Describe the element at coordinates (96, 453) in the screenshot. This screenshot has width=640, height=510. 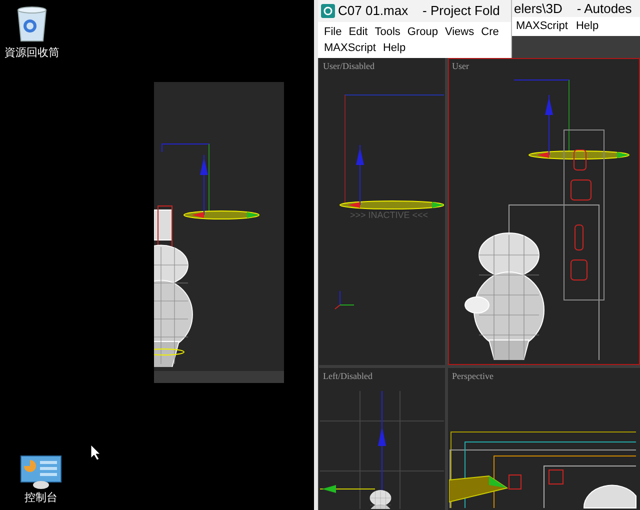
I see `mouse-cursor-icon` at that location.